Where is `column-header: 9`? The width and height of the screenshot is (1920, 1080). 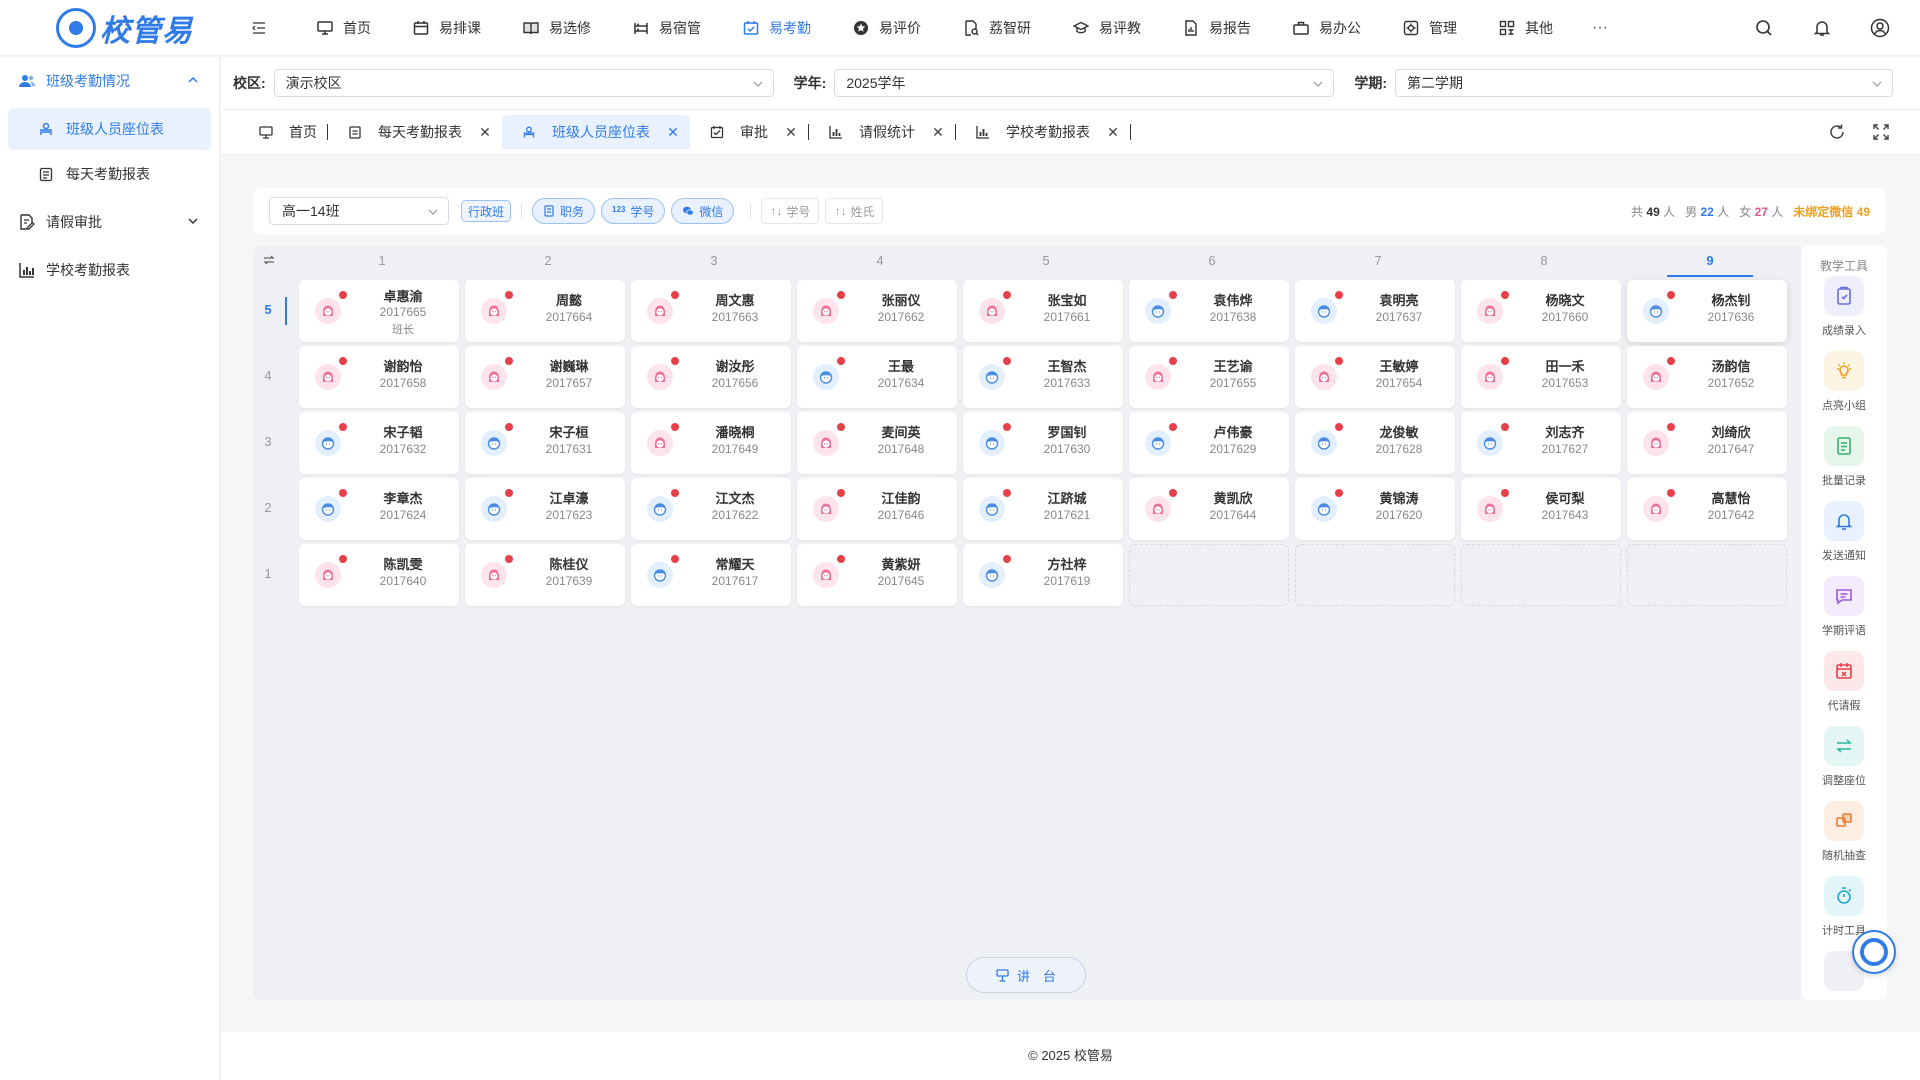 column-header: 9 is located at coordinates (1710, 265).